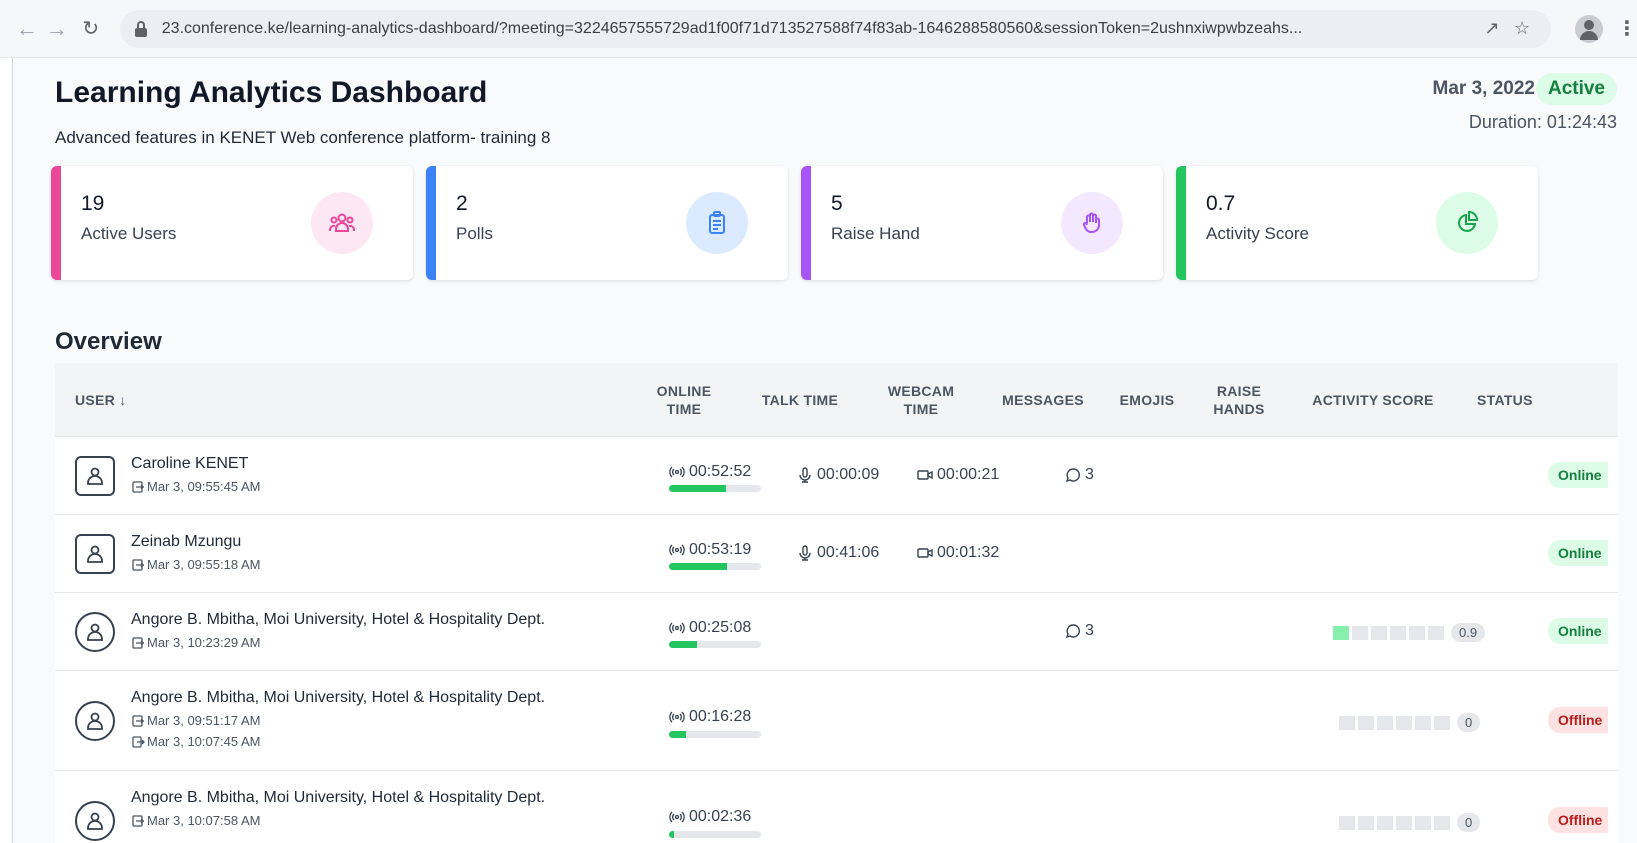 This screenshot has width=1637, height=843. What do you see at coordinates (474, 233) in the screenshot?
I see `card-label: Polls` at bounding box center [474, 233].